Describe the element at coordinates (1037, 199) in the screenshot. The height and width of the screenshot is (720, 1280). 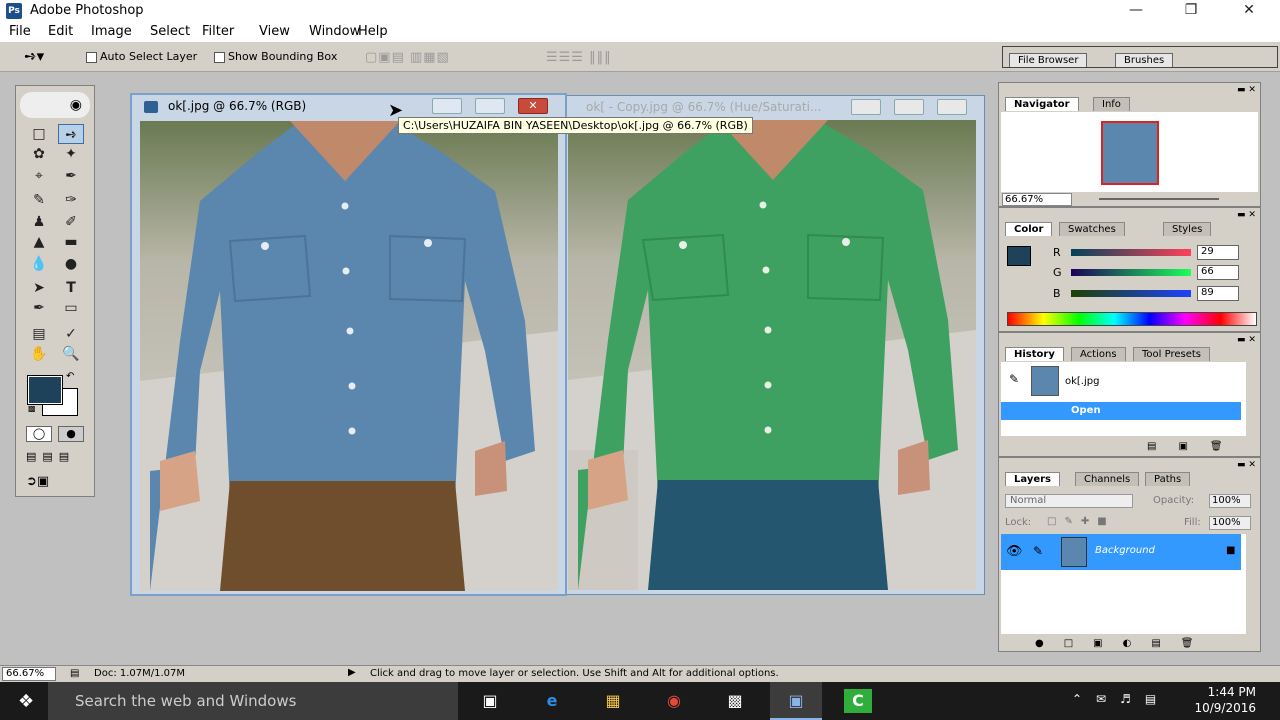
I see `navigator-zoom-field: 66.67%` at that location.